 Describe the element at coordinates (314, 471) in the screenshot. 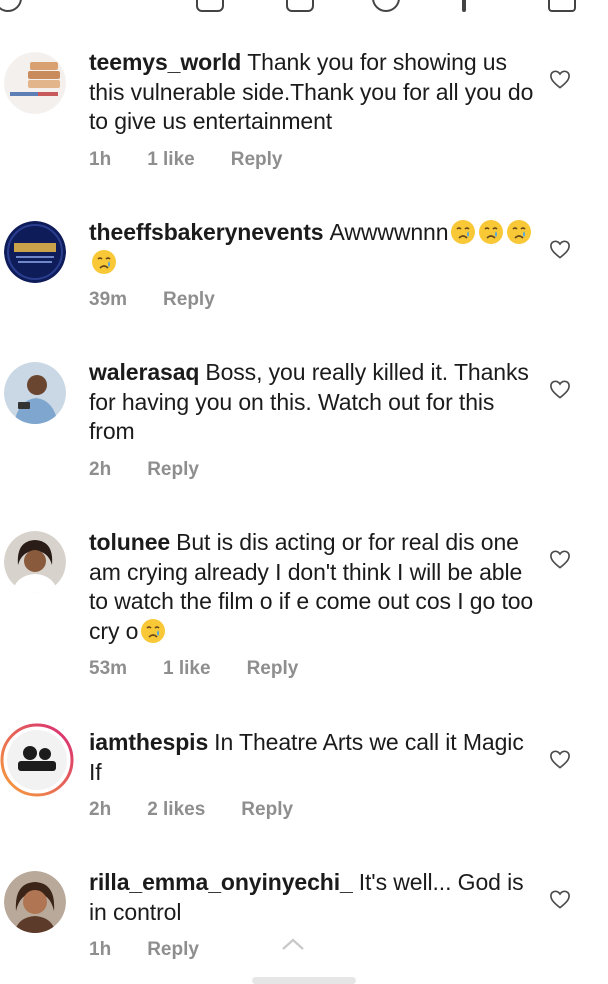

I see `comment-meta: 2h Reply` at that location.